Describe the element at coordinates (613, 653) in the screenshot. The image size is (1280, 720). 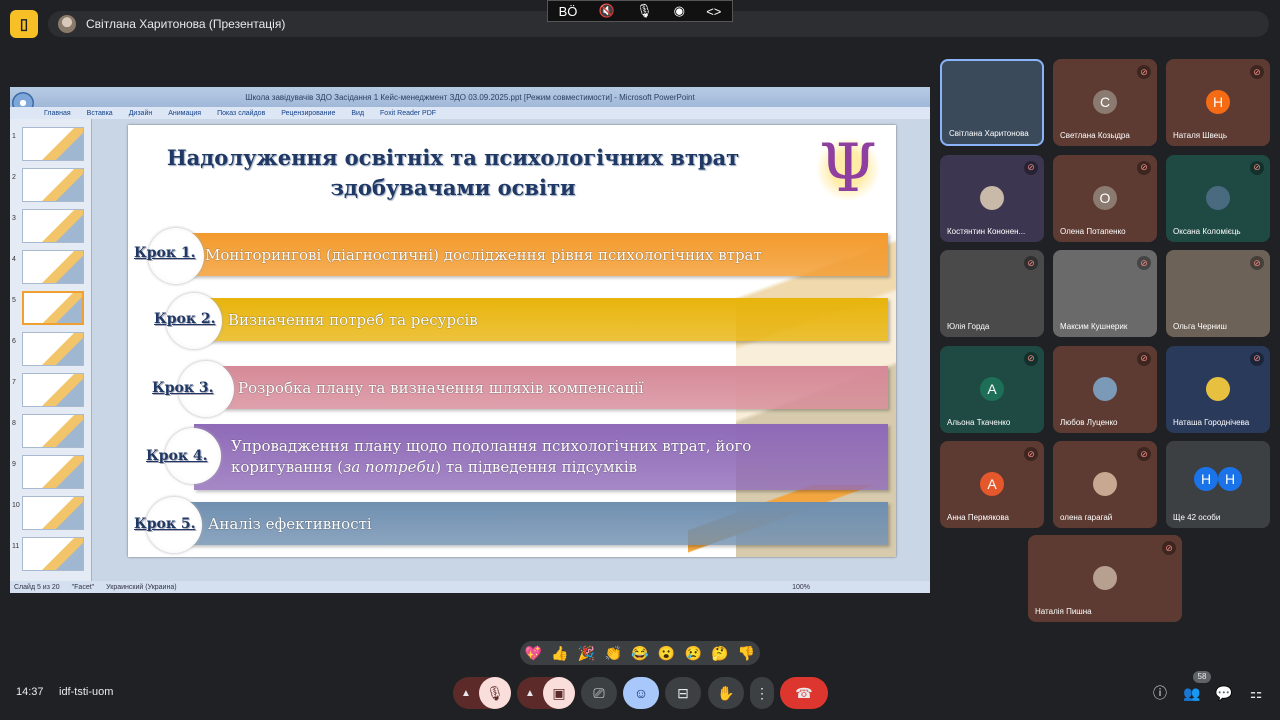
I see `reaction-clap: 👏` at that location.